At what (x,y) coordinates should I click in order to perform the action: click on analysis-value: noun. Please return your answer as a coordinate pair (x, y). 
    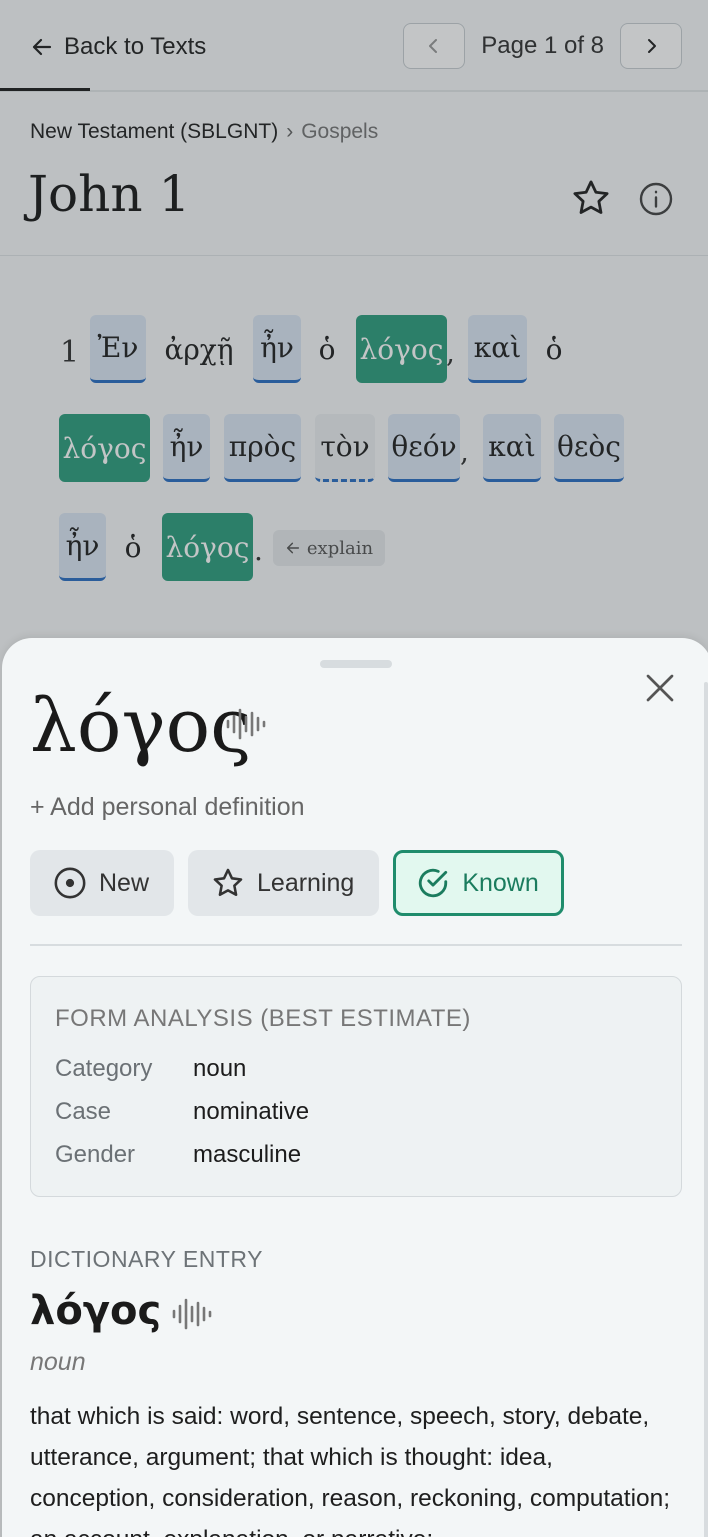
    Looking at the image, I should click on (220, 1068).